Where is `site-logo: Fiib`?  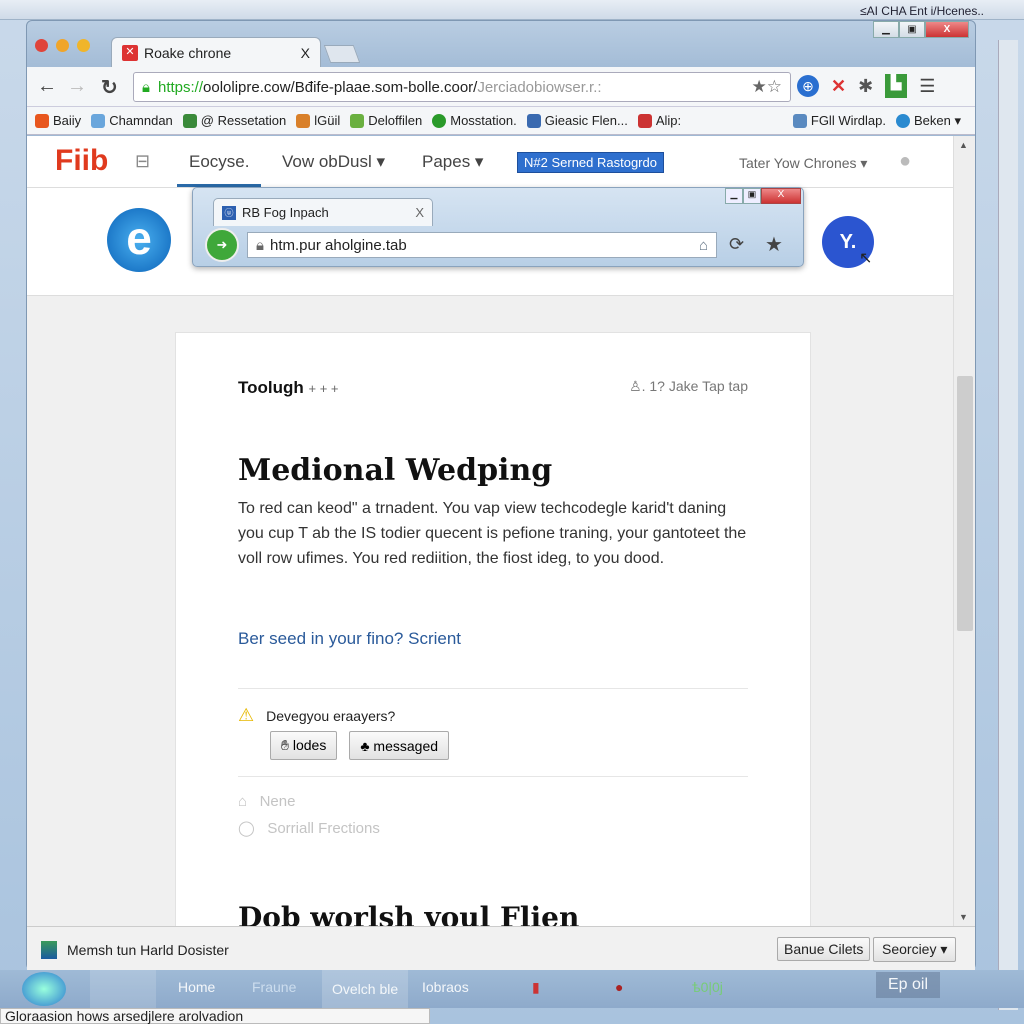
site-logo: Fiib is located at coordinates (81, 161).